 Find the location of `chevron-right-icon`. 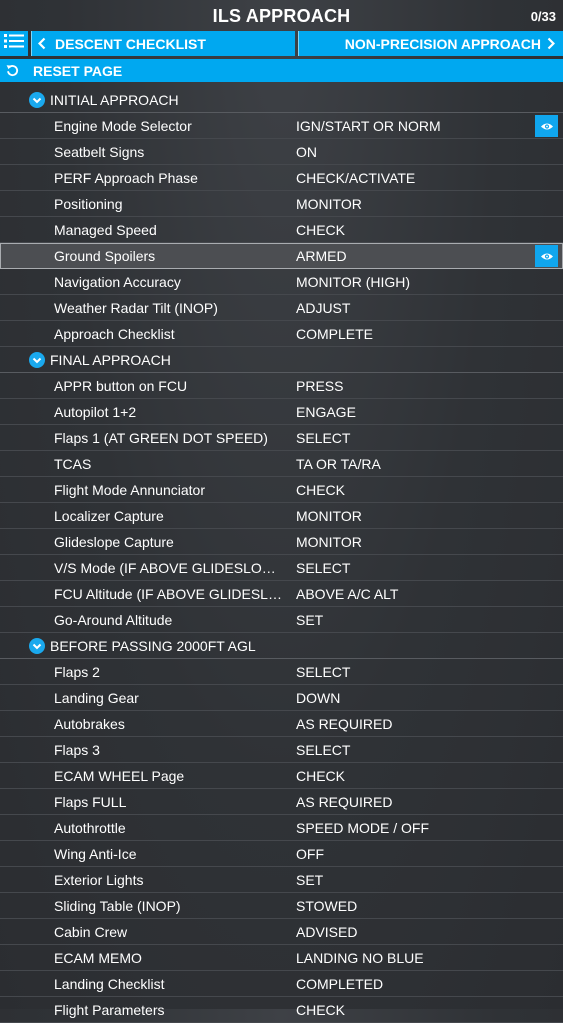

chevron-right-icon is located at coordinates (551, 46).